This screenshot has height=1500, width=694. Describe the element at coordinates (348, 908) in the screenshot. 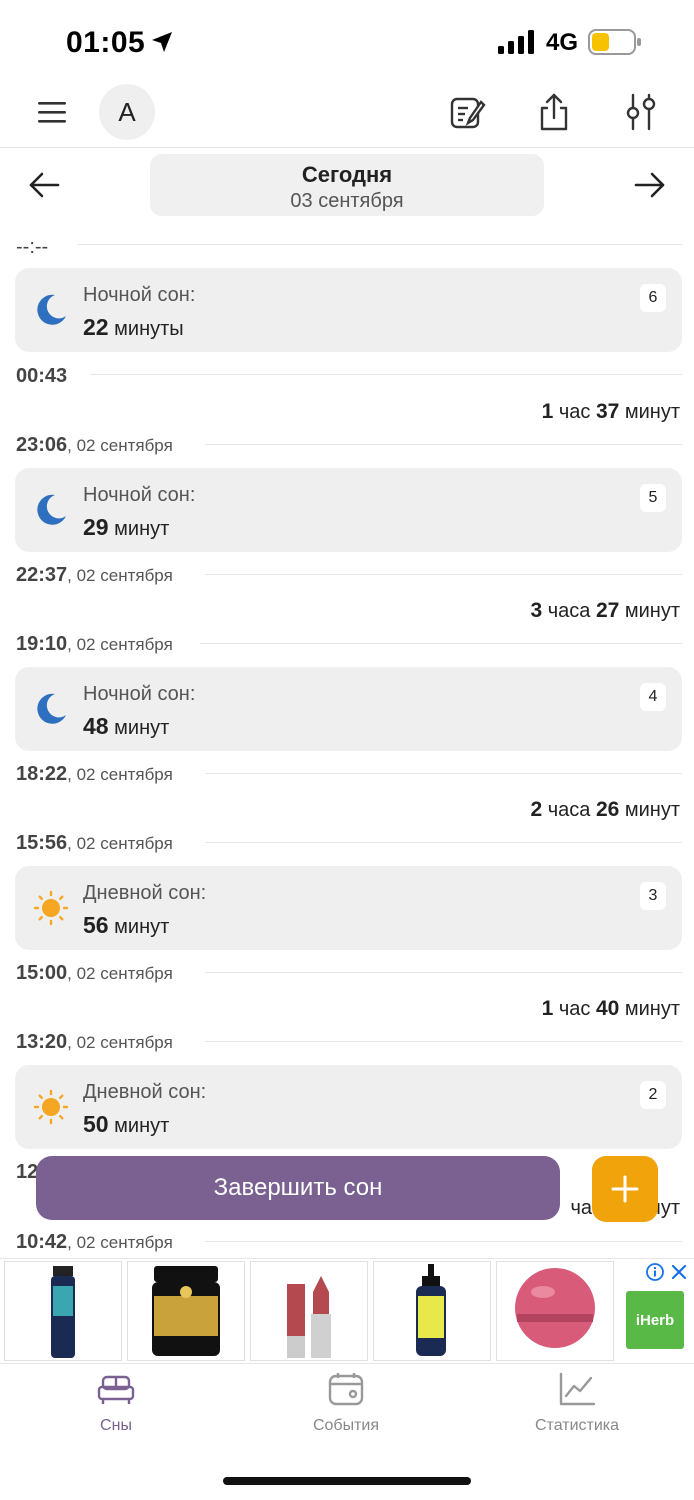

I see `sleep-card: Дневной сон: 56 минут 3` at that location.